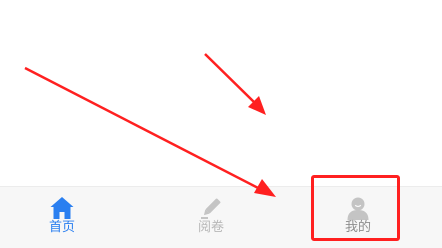 The height and width of the screenshot is (248, 442). Describe the element at coordinates (257, 105) in the screenshot. I see `arrow-short-head` at that location.